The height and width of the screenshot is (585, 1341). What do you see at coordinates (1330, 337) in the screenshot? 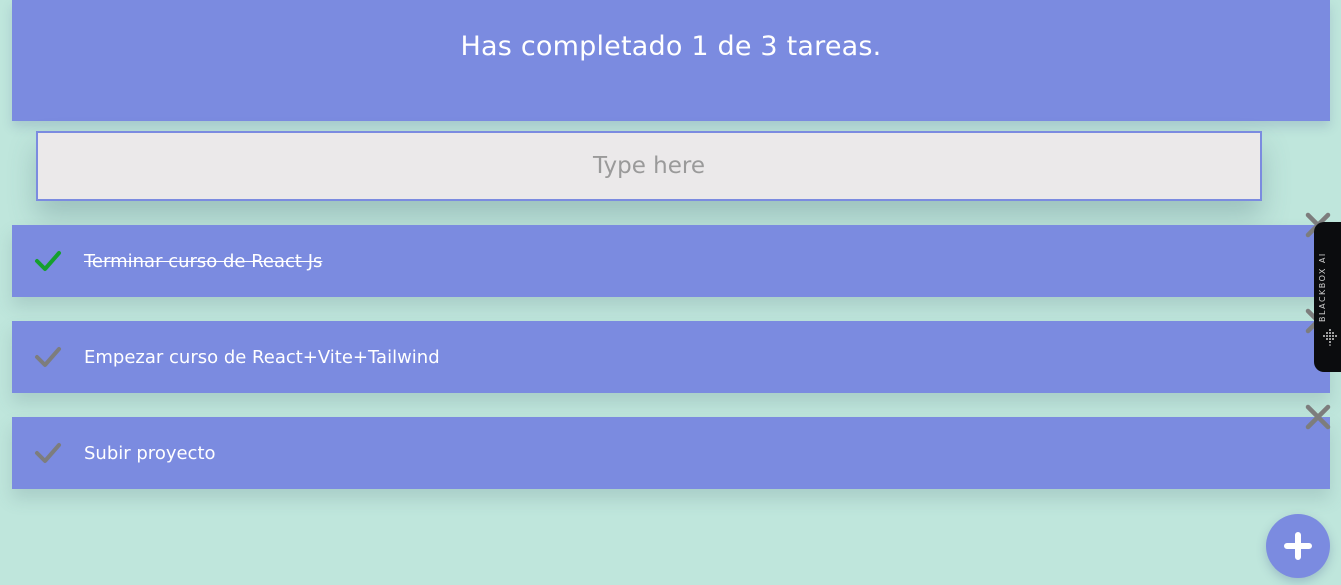
I see `blackbox-logo-icon` at bounding box center [1330, 337].